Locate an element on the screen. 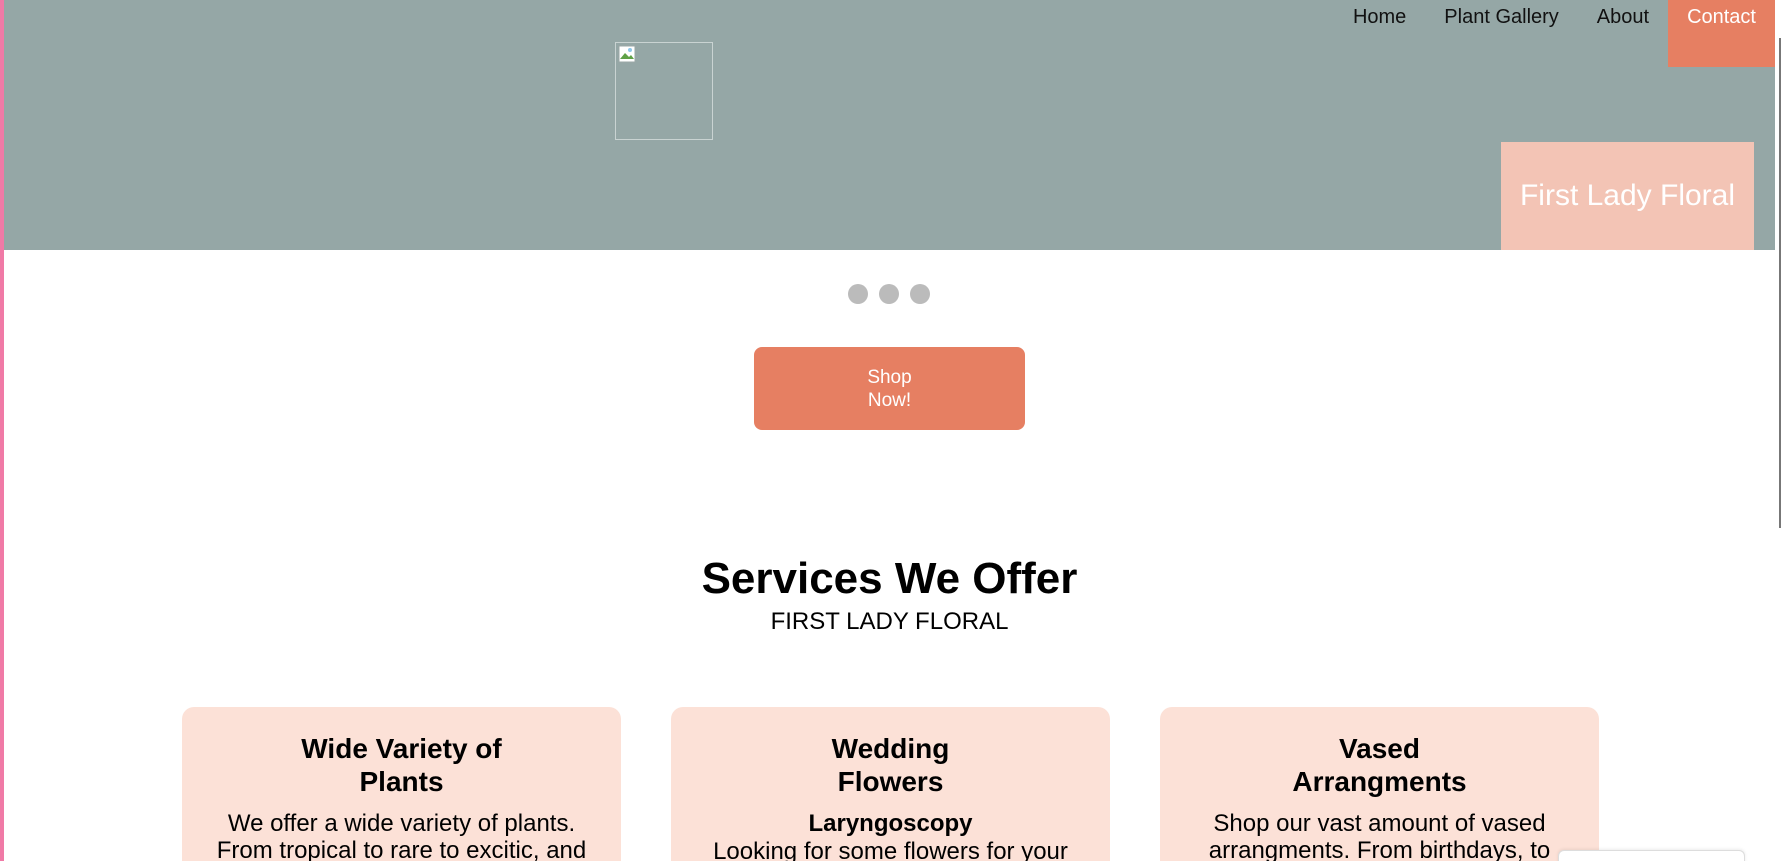 This screenshot has width=1781, height=861. main-nav: Home Plant Gallery About Contact is located at coordinates (1554, 33).